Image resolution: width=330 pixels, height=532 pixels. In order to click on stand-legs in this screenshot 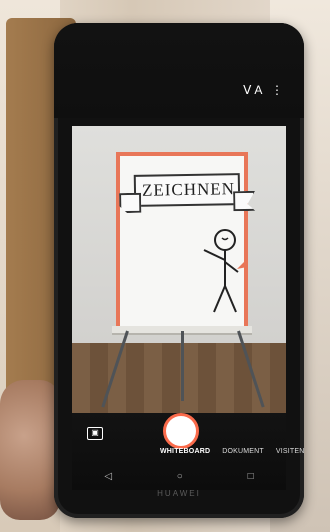, I will do `click(179, 370)`.